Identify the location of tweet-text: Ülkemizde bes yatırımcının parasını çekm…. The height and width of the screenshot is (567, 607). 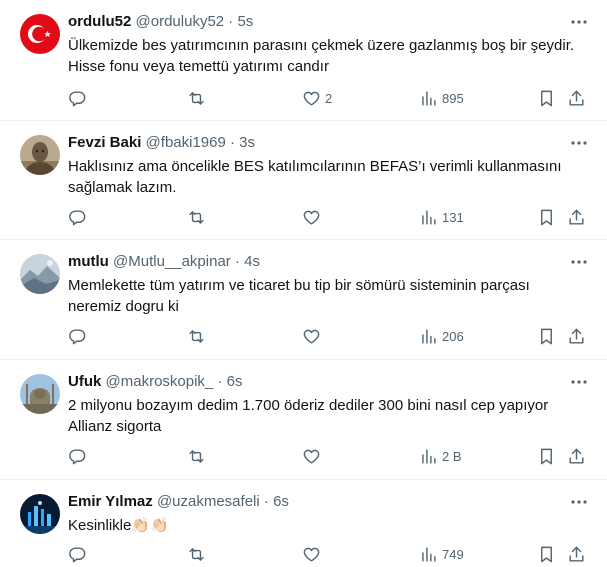
(325, 56).